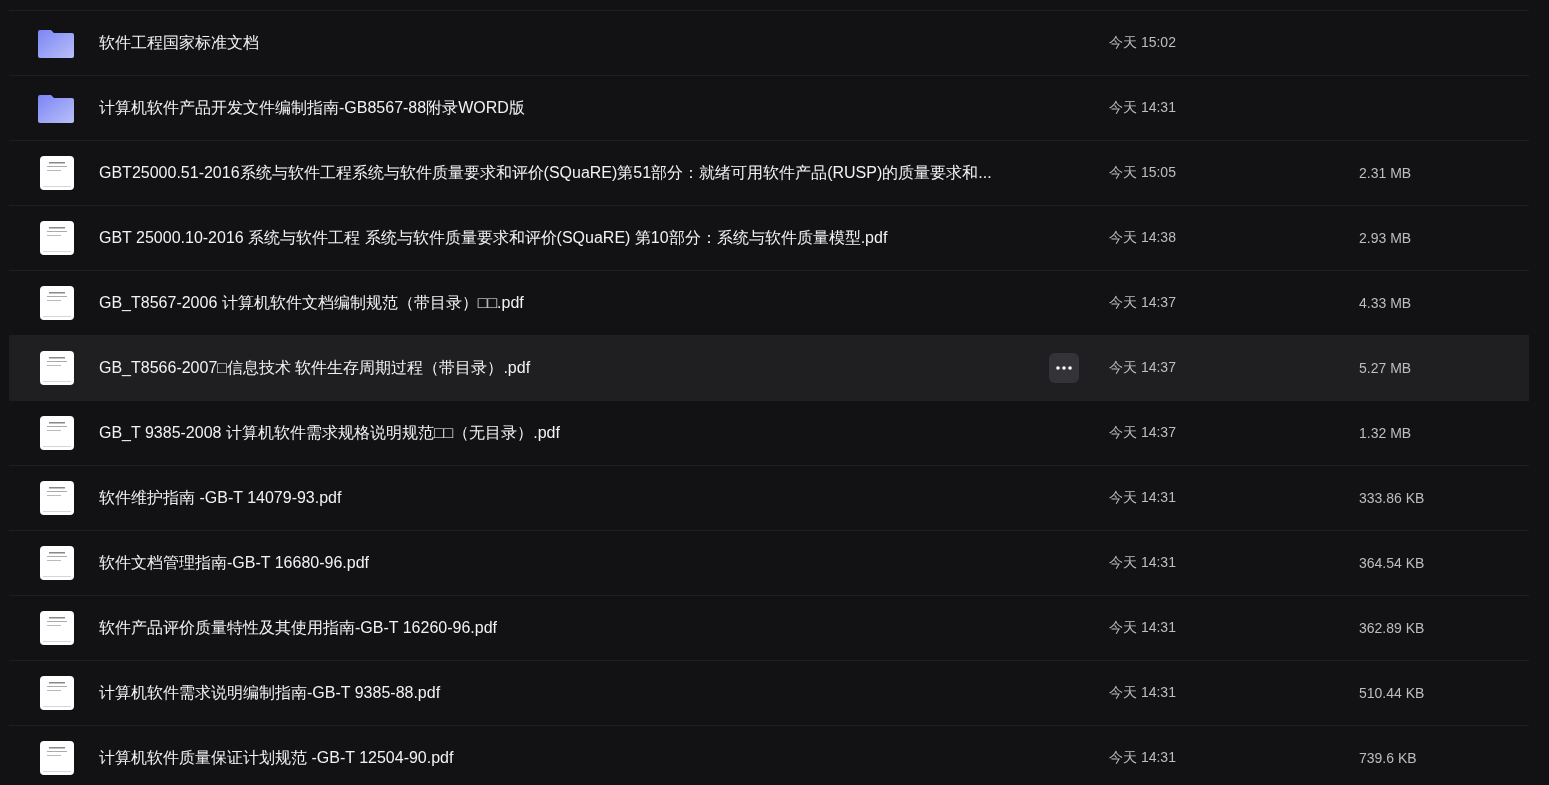 This screenshot has height=785, width=1549. Describe the element at coordinates (1388, 758) in the screenshot. I see `file-size: 739.6 KB` at that location.